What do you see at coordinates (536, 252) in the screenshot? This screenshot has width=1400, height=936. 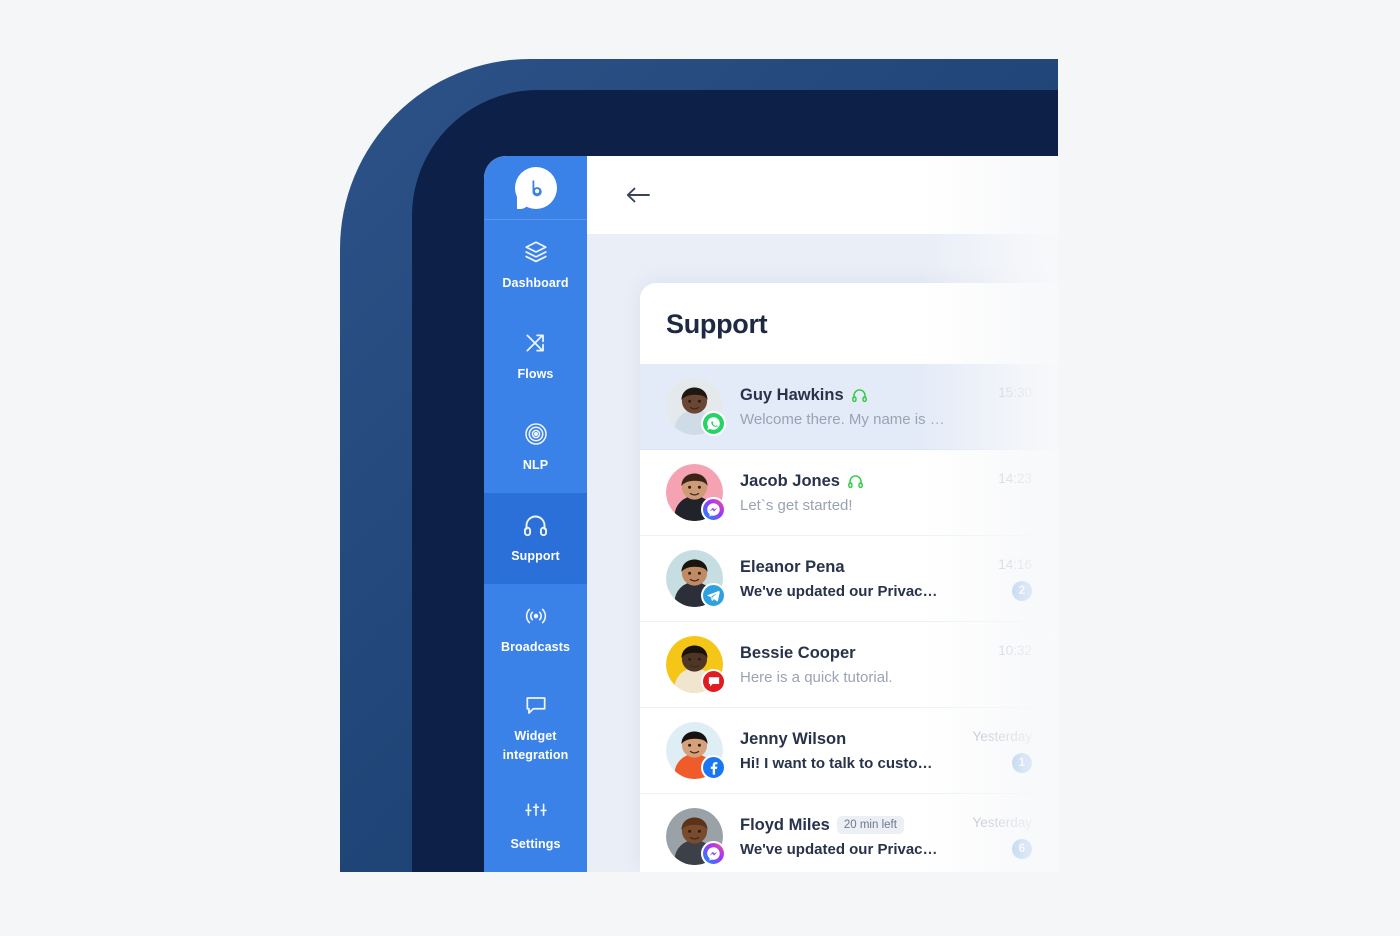 I see `layers-icon` at bounding box center [536, 252].